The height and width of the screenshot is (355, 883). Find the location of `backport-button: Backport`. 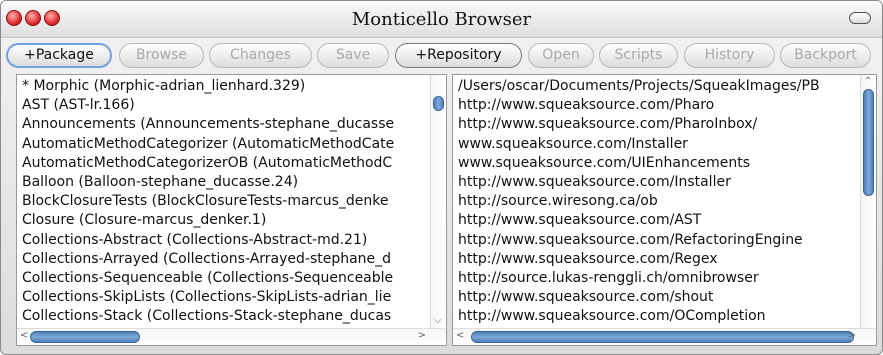

backport-button: Backport is located at coordinates (825, 55).